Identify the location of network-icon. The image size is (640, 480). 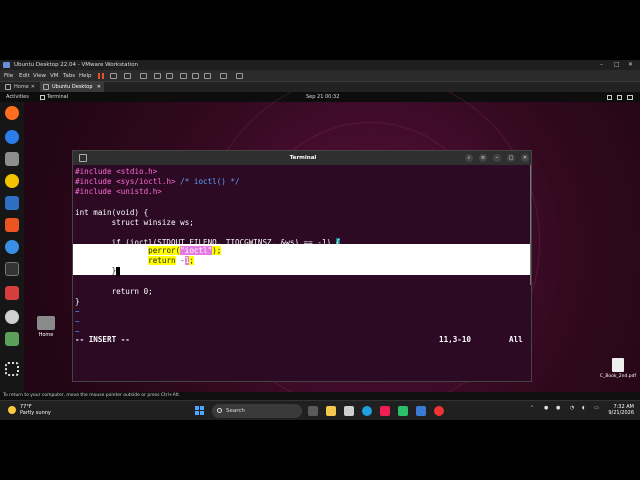
(609, 97).